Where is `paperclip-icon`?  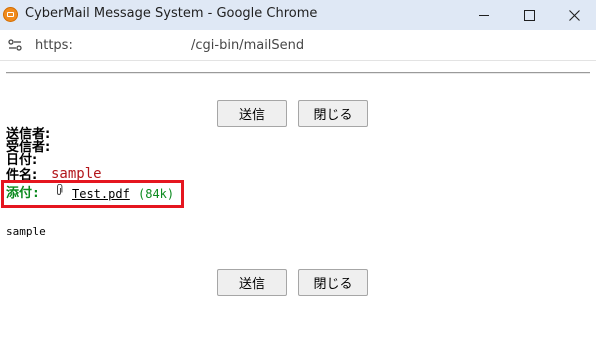 paperclip-icon is located at coordinates (60, 189).